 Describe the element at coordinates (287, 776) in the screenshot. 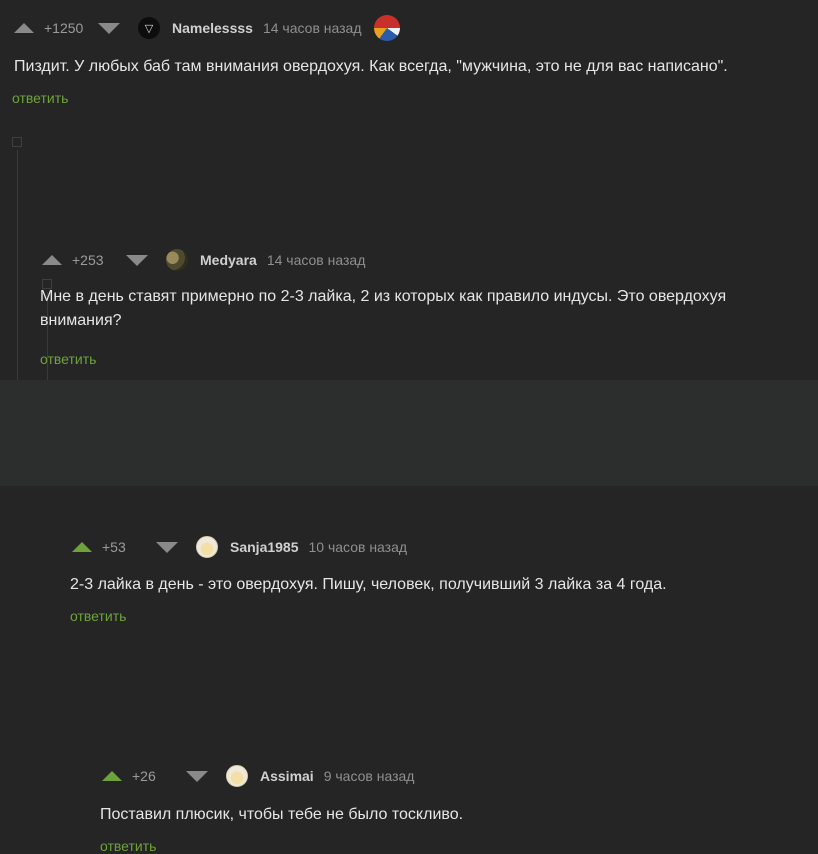

I see `username: Assimai` at that location.